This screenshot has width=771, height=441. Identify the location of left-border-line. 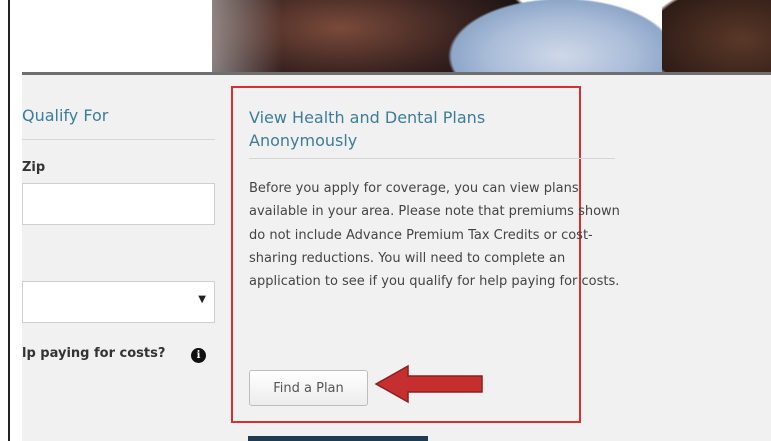
(9, 220).